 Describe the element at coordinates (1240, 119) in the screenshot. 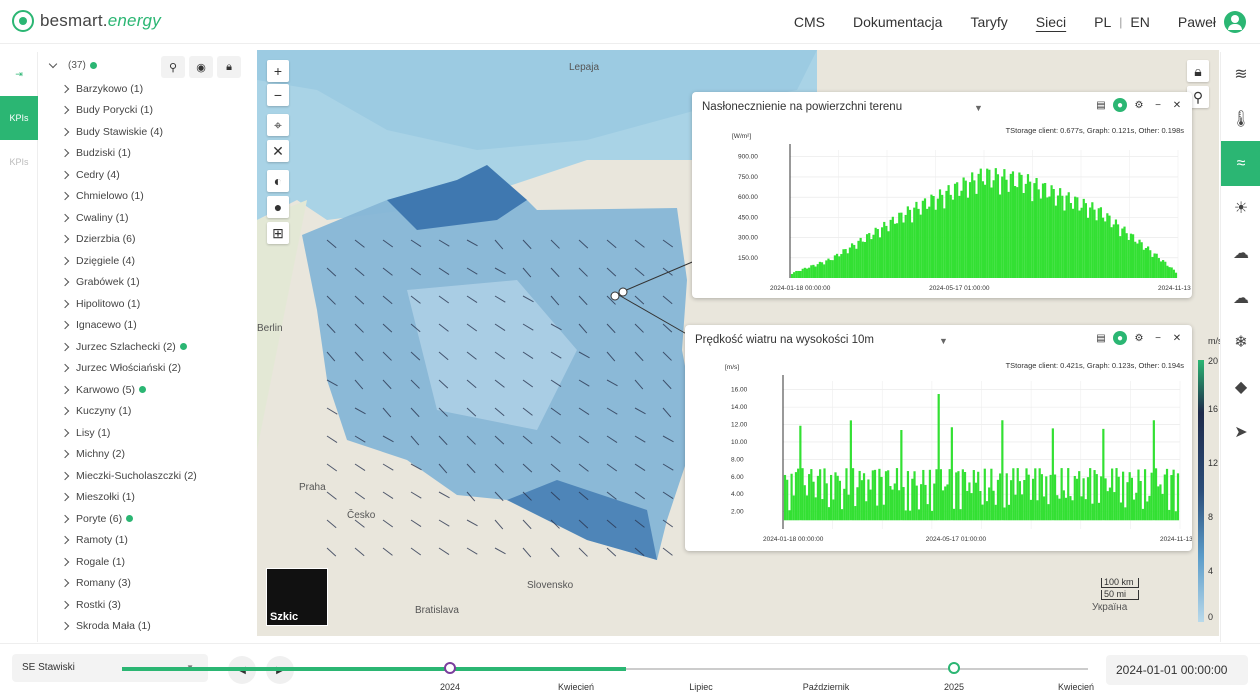

I see `thermometer-icon: 🌡︎` at that location.